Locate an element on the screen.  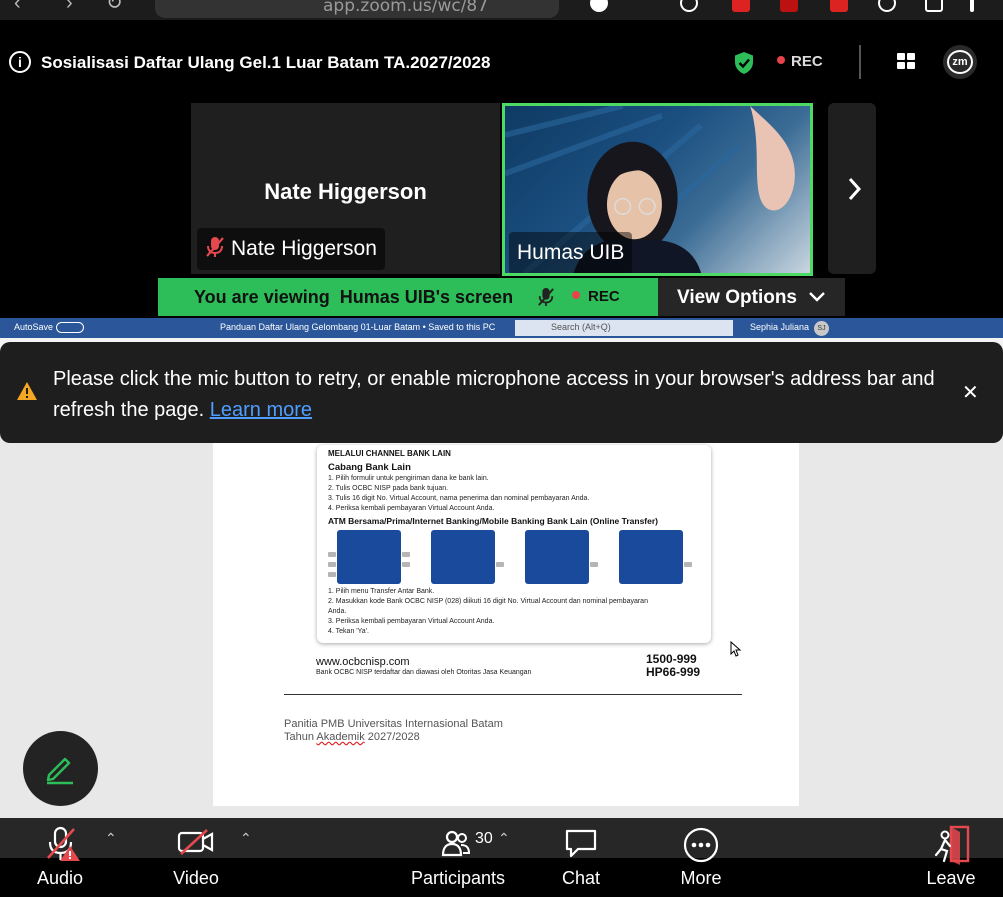
view-options-label: View Options is located at coordinates (737, 297).